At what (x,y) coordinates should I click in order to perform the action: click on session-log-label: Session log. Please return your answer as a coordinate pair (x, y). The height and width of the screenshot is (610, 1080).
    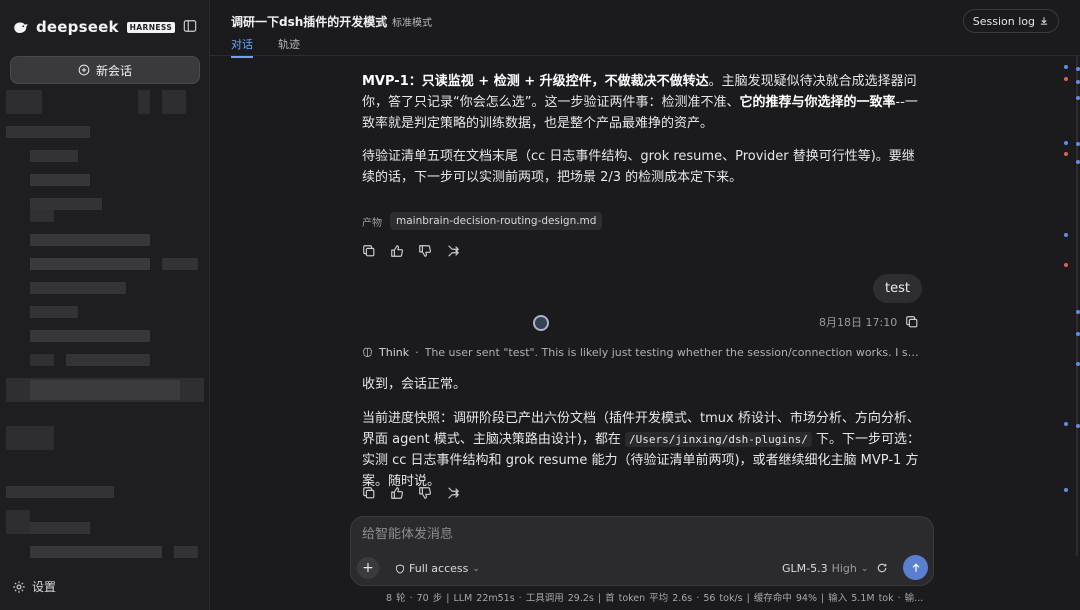
    Looking at the image, I should click on (1003, 21).